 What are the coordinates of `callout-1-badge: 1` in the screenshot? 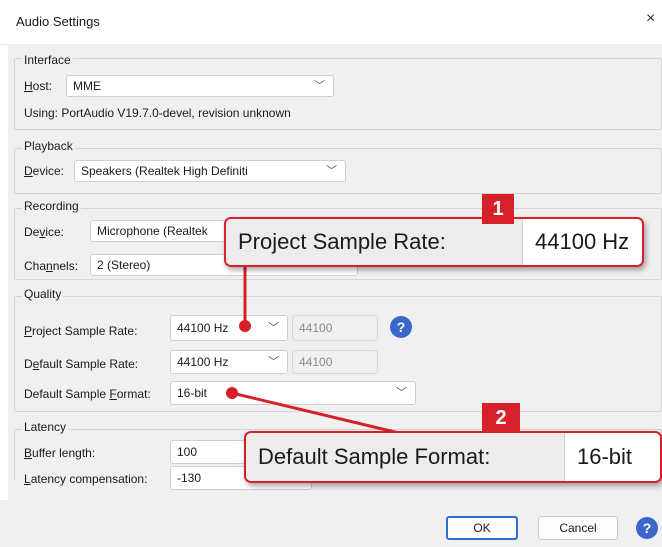 It's located at (498, 209).